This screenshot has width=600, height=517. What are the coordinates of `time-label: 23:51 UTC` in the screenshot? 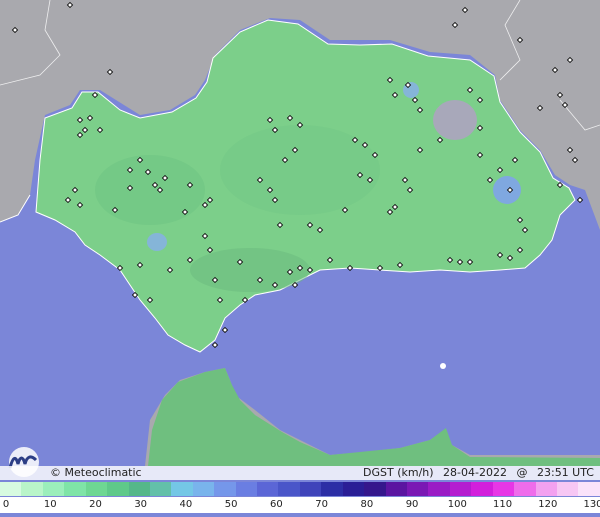 It's located at (565, 472).